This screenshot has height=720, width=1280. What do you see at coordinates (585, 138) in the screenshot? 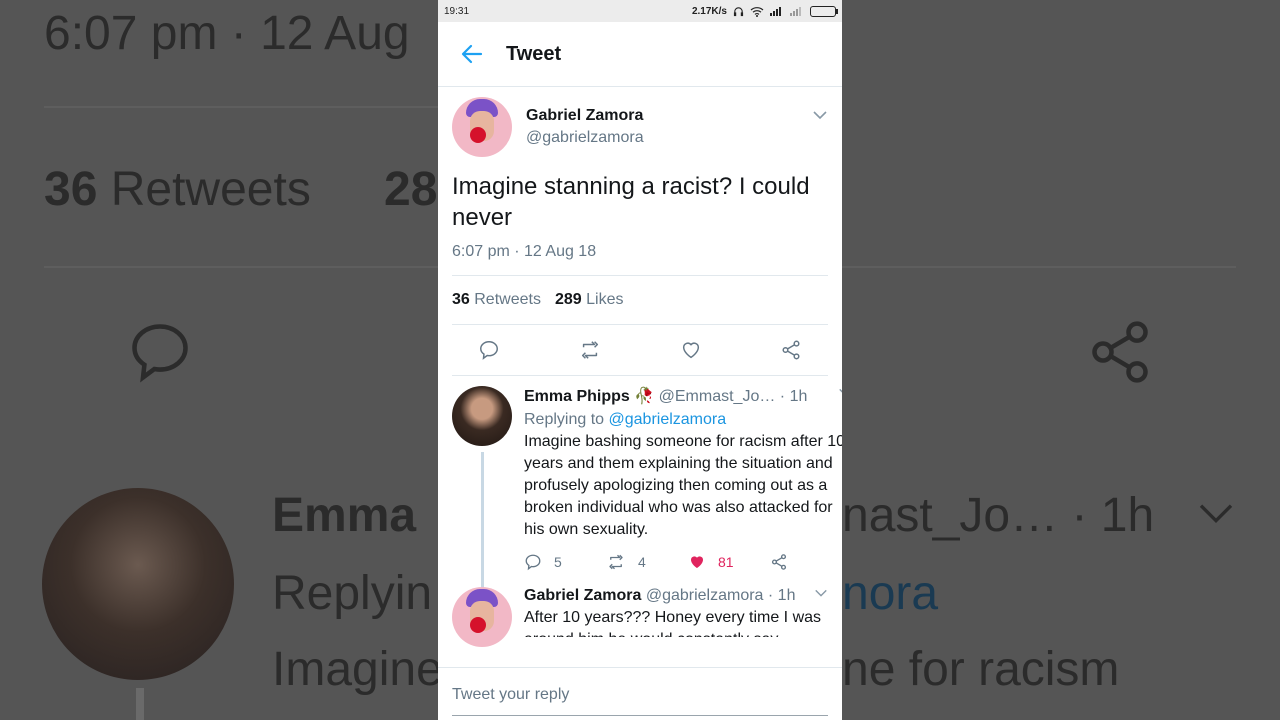
I see `author-handle: @gabrielzamora` at bounding box center [585, 138].